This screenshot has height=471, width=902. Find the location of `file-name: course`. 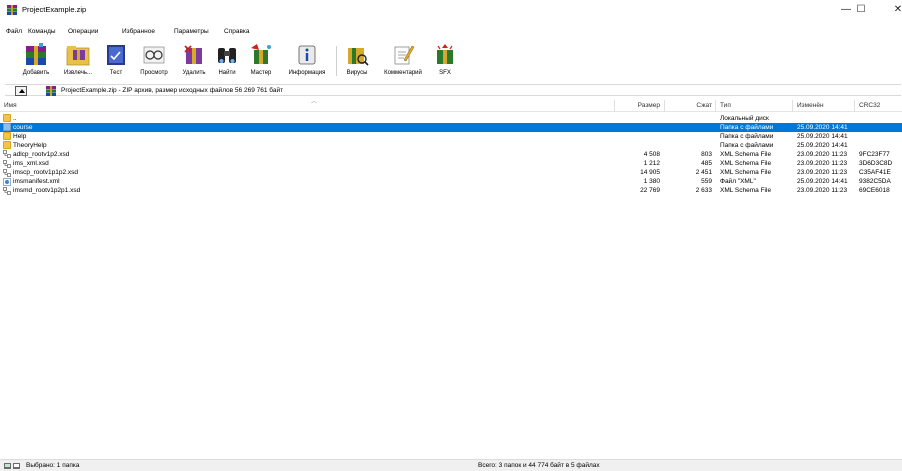

file-name: course is located at coordinates (23, 127).